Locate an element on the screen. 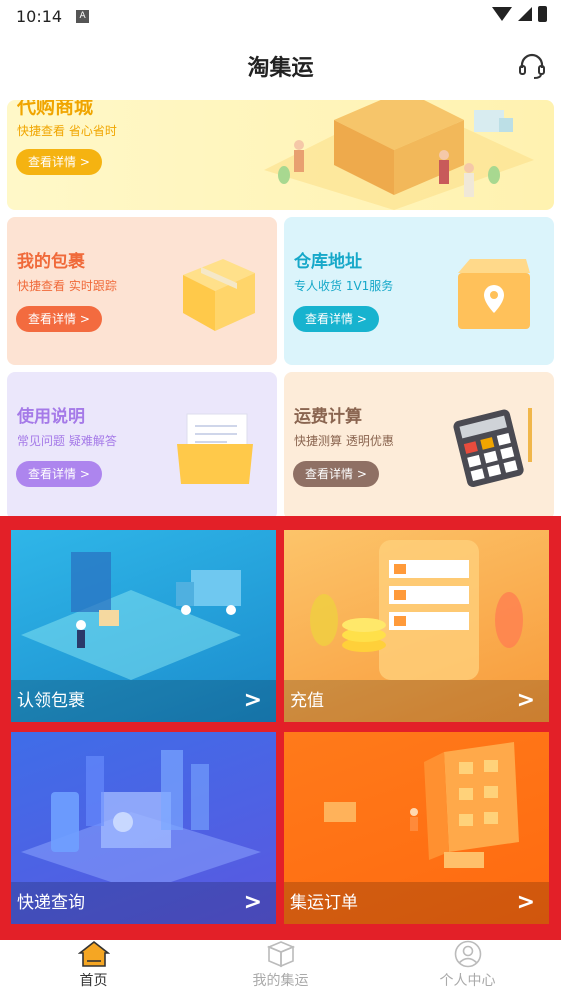 Image resolution: width=561 pixels, height=997 pixels. tile-label: 集运订单 is located at coordinates (416, 903).